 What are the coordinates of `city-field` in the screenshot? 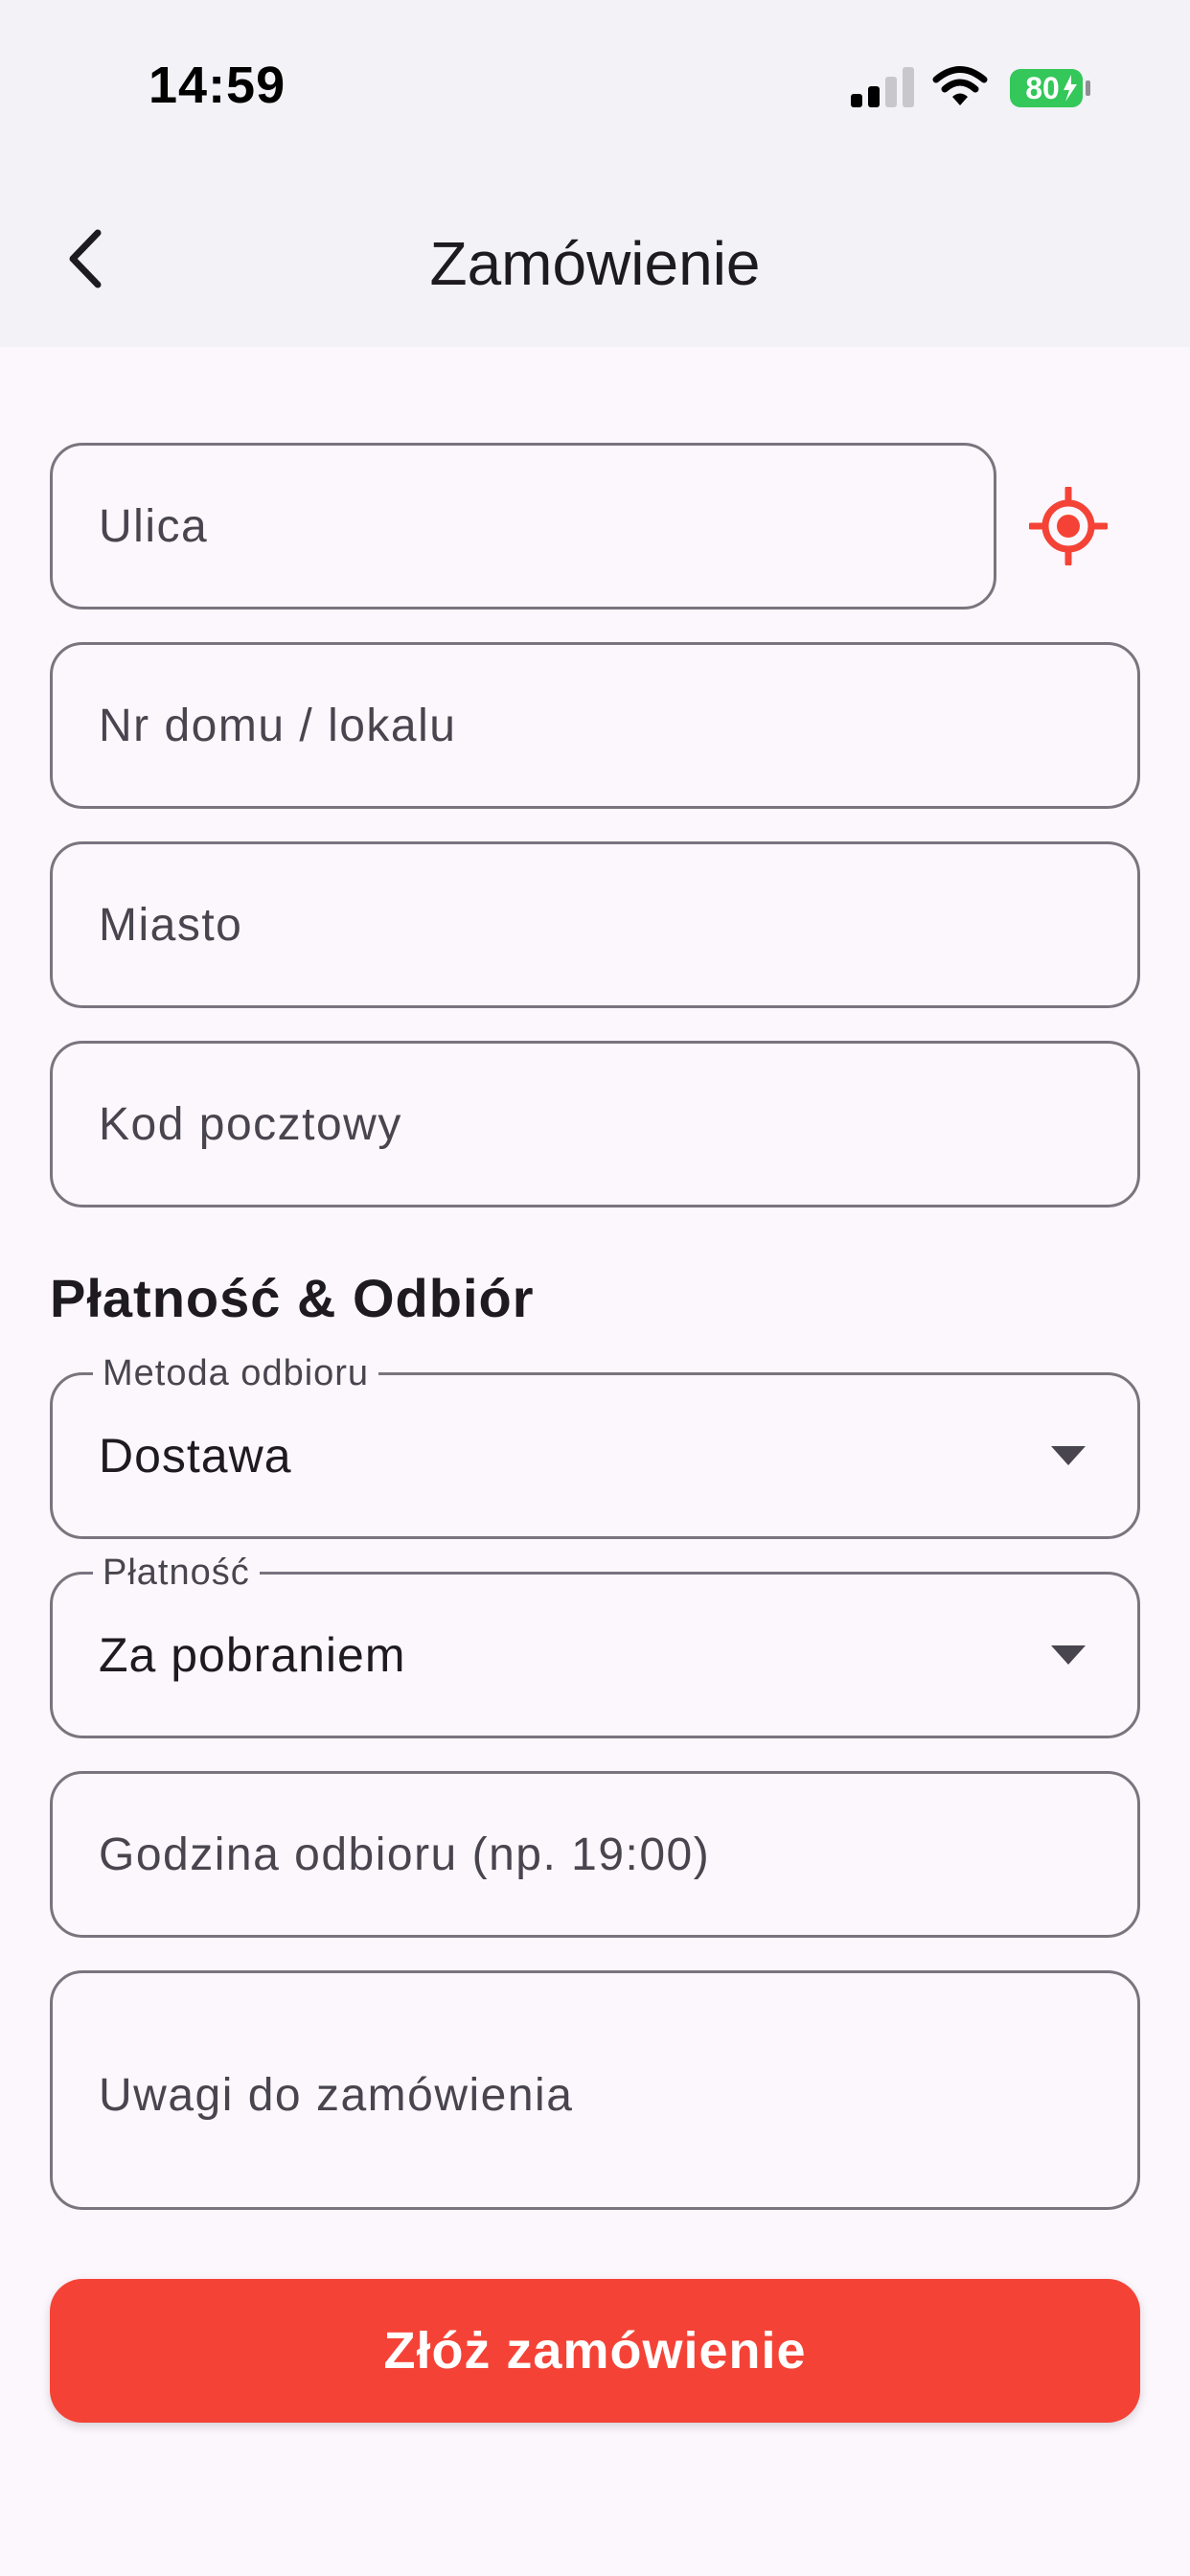 It's located at (595, 924).